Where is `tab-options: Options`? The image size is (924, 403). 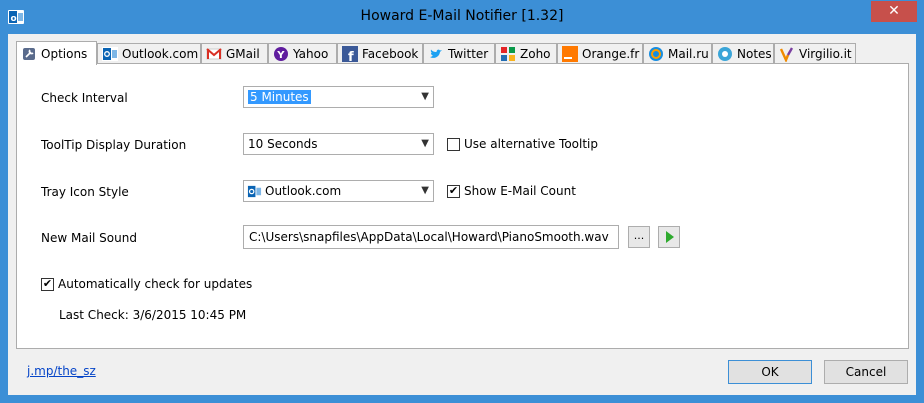 tab-options: Options is located at coordinates (56, 53).